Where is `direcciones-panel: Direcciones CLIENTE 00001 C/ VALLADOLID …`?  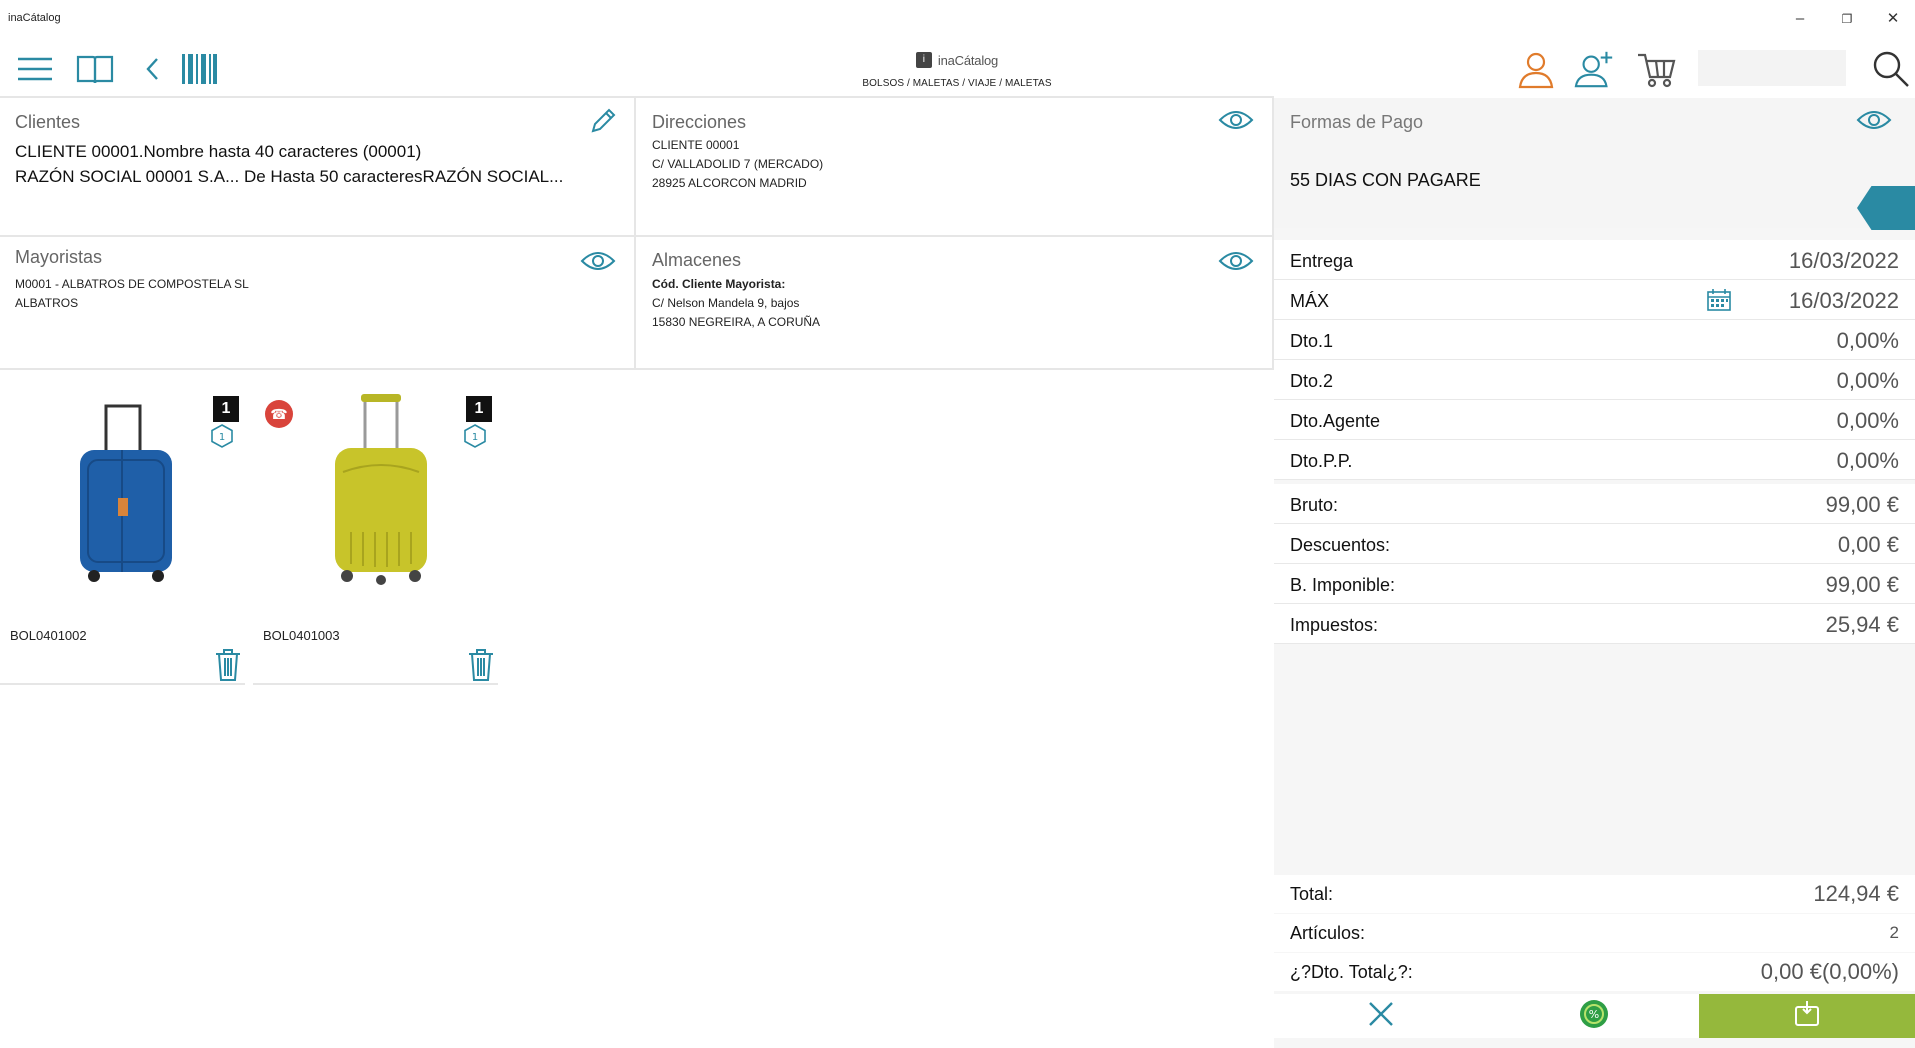
direcciones-panel: Direcciones CLIENTE 00001 C/ VALLADOLID … is located at coordinates (954, 166).